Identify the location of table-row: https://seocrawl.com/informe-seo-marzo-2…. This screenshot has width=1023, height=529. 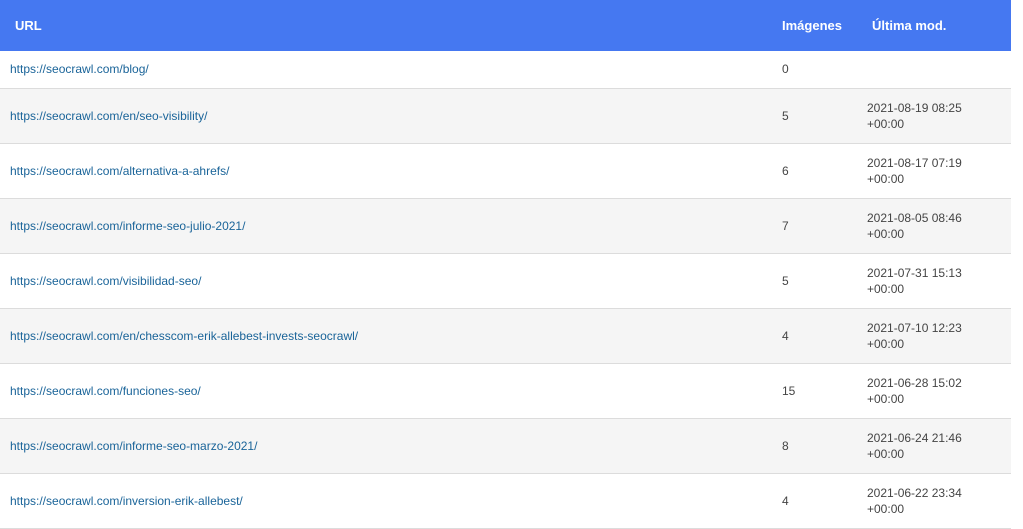
(505, 445).